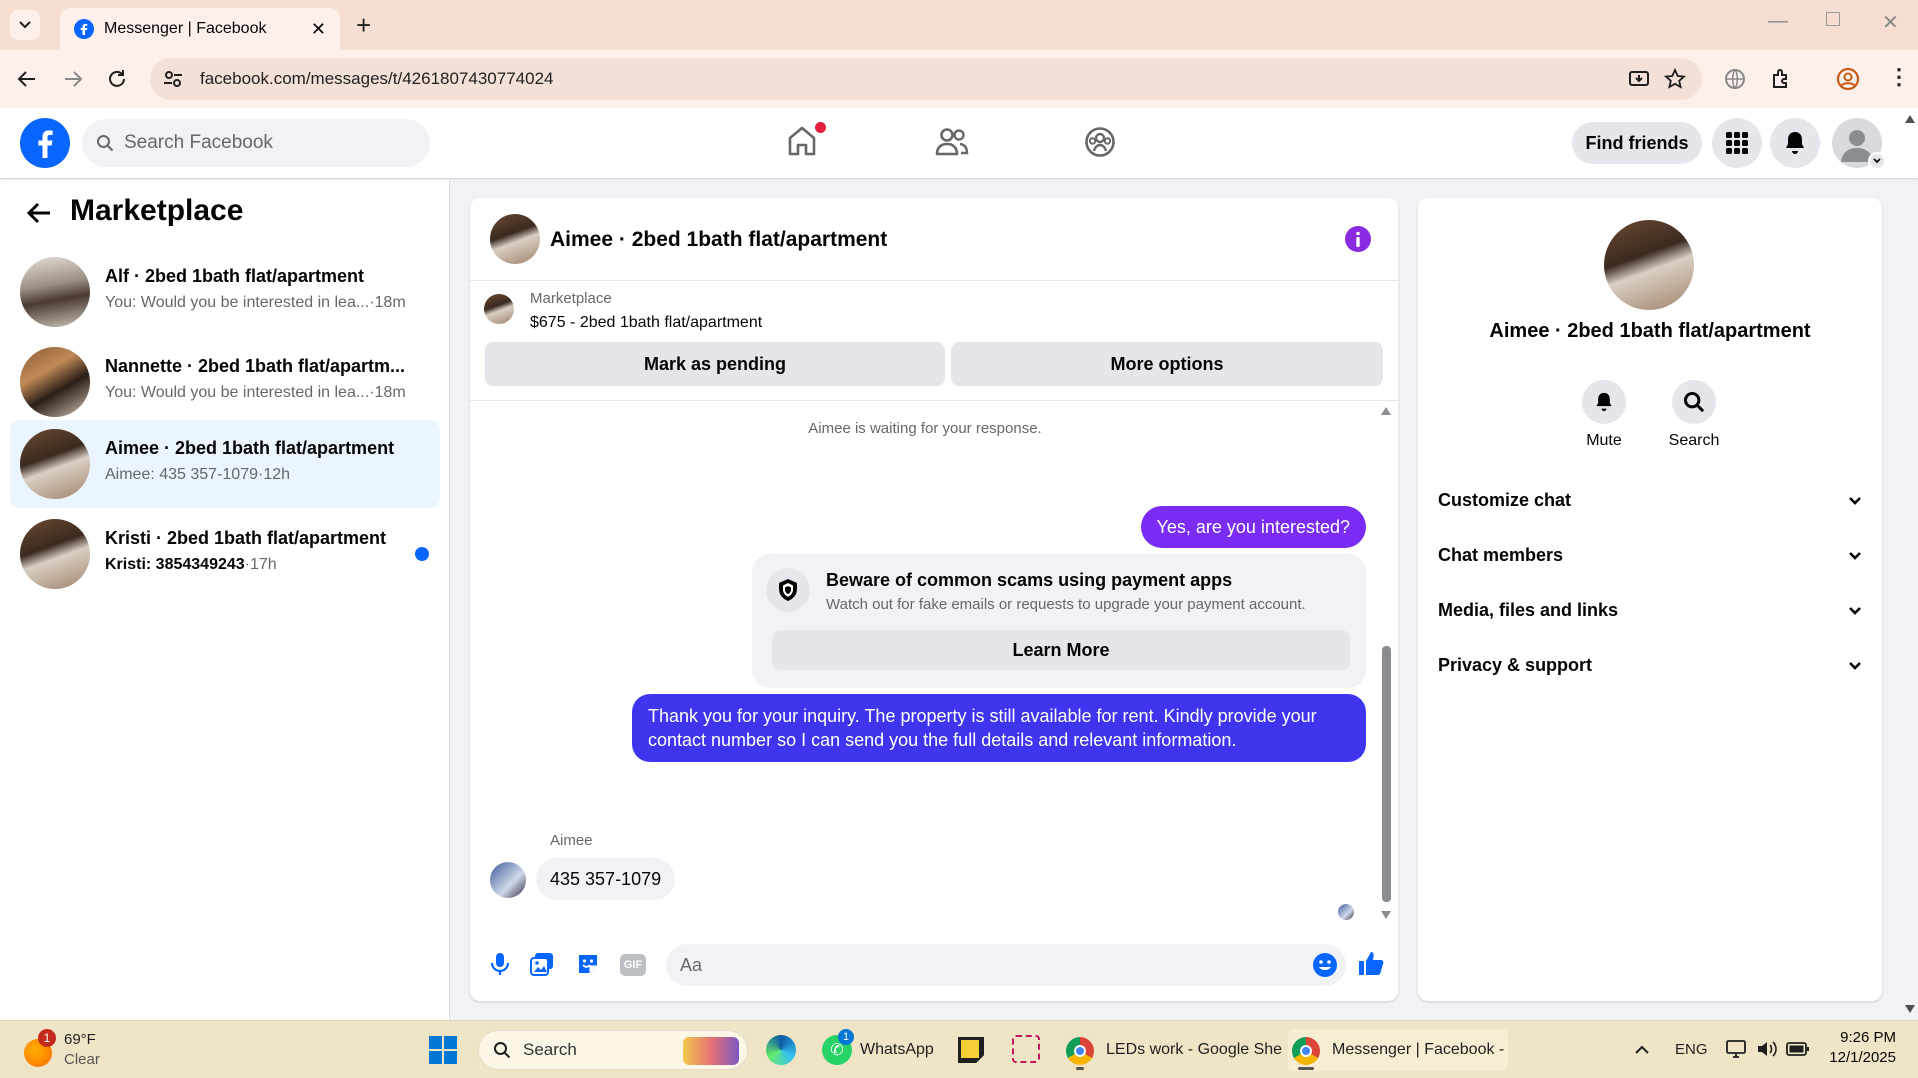  Describe the element at coordinates (1833, 19) in the screenshot. I see `restore-window-button` at that location.